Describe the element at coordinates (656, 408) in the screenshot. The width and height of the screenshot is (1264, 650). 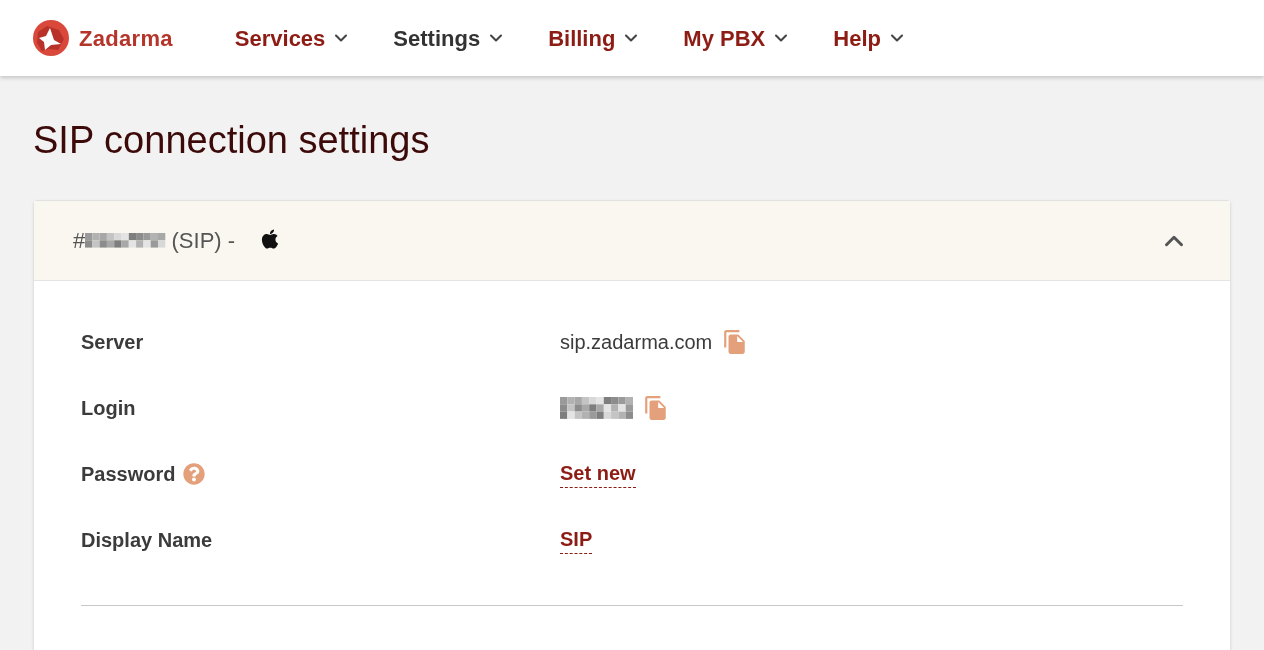
I see `copy-icon` at that location.